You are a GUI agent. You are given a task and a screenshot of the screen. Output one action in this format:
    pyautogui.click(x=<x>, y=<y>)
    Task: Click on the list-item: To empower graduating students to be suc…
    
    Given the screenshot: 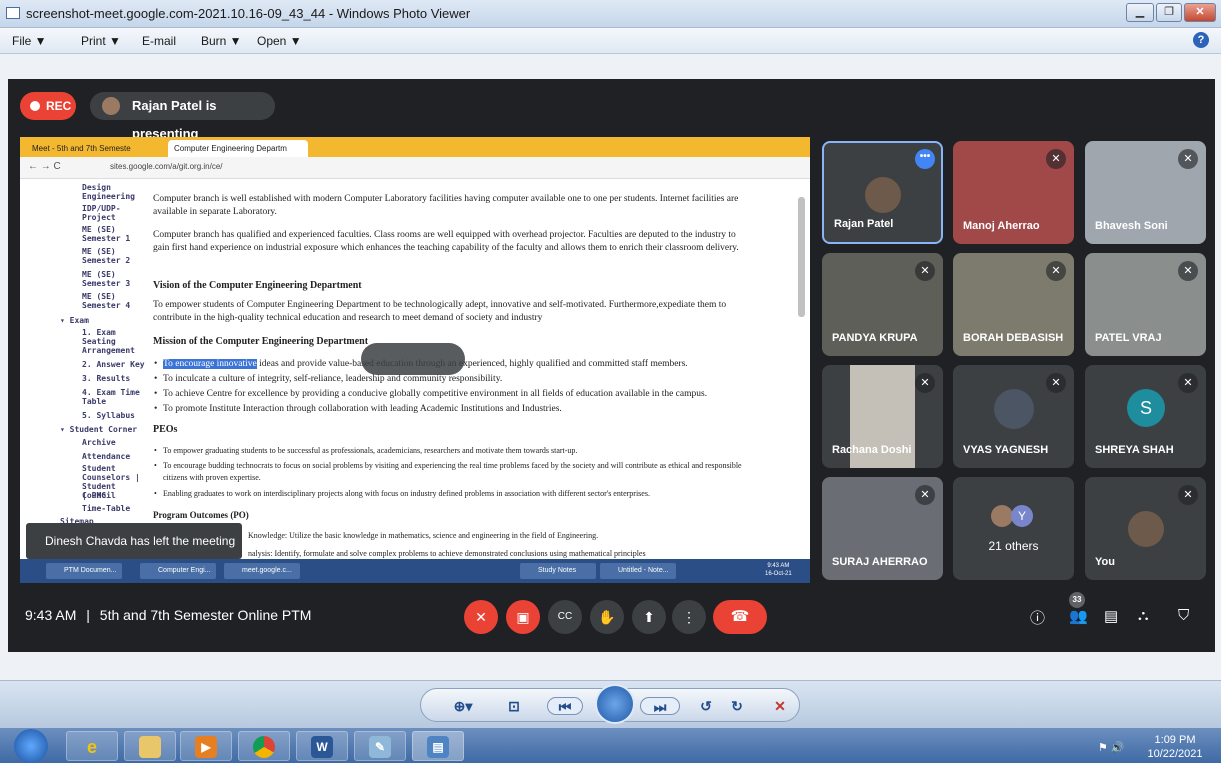 What is the action you would take?
    pyautogui.click(x=453, y=451)
    